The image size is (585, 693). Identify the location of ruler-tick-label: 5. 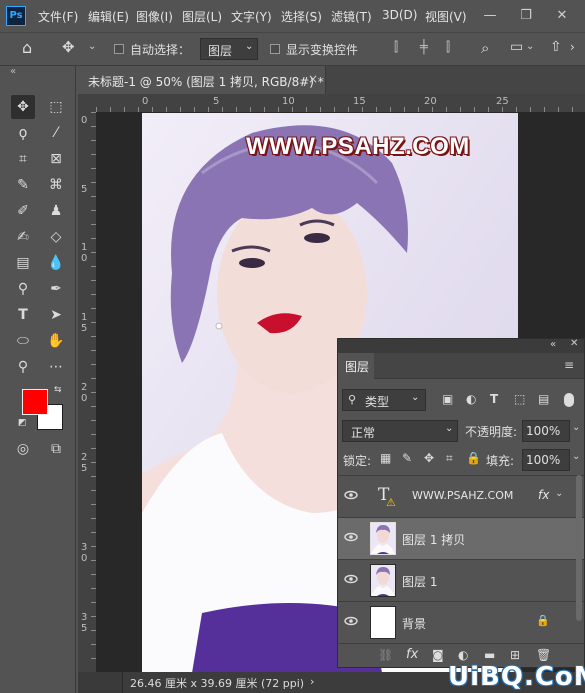
(84, 189).